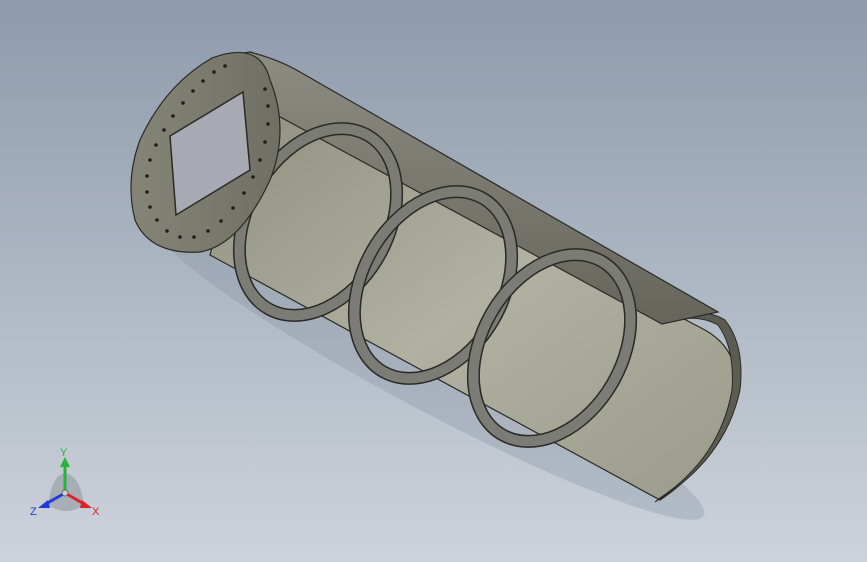 The height and width of the screenshot is (562, 867). I want to click on axis-triad: Y X Z, so click(65, 485).